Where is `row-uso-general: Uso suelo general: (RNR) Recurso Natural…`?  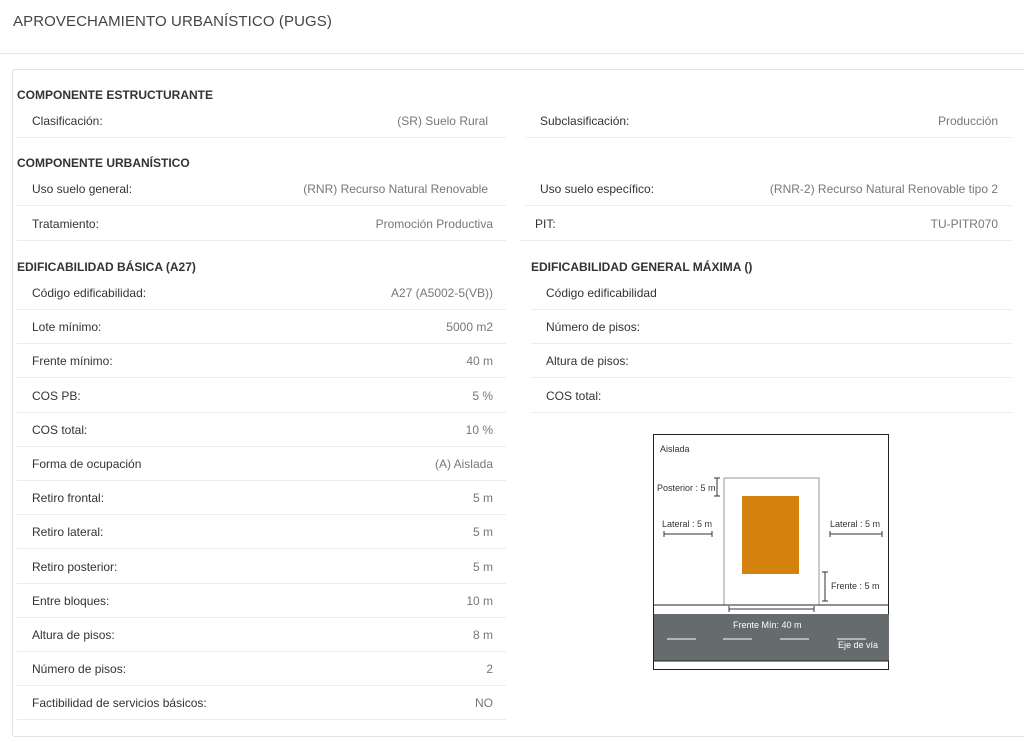 row-uso-general: Uso suelo general: (RNR) Recurso Natural… is located at coordinates (261, 189).